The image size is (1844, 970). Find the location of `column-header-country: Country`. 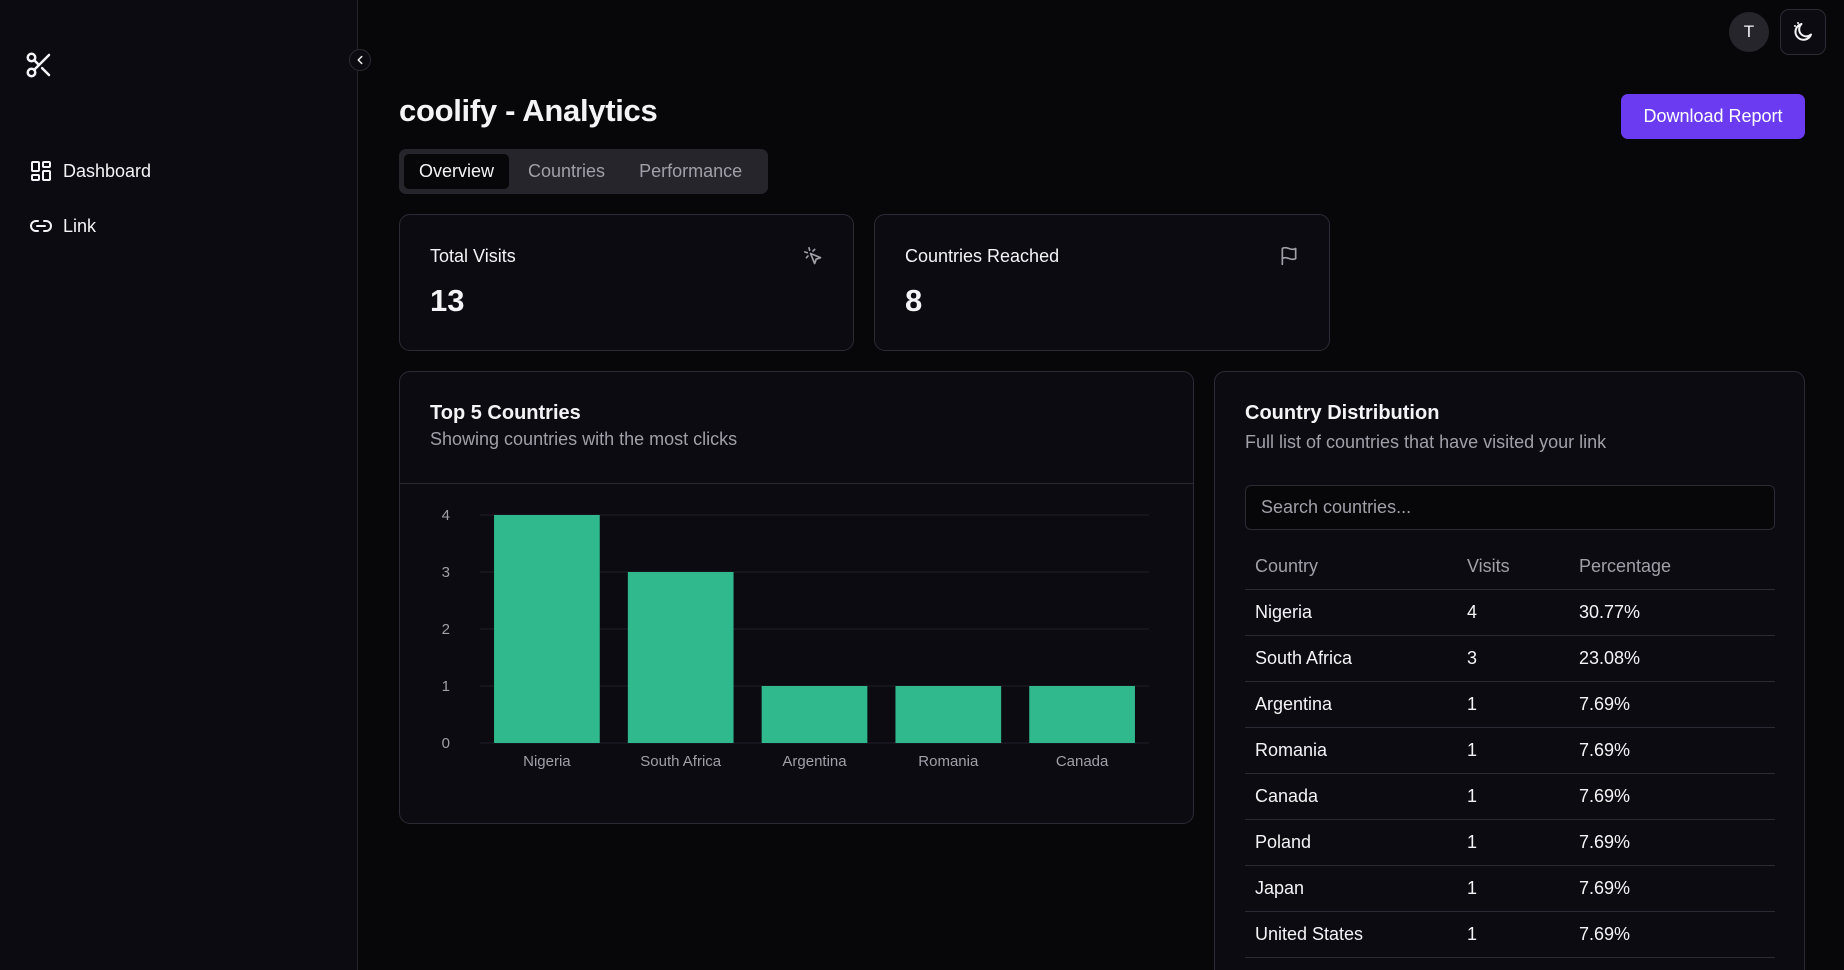

column-header-country: Country is located at coordinates (1287, 566).